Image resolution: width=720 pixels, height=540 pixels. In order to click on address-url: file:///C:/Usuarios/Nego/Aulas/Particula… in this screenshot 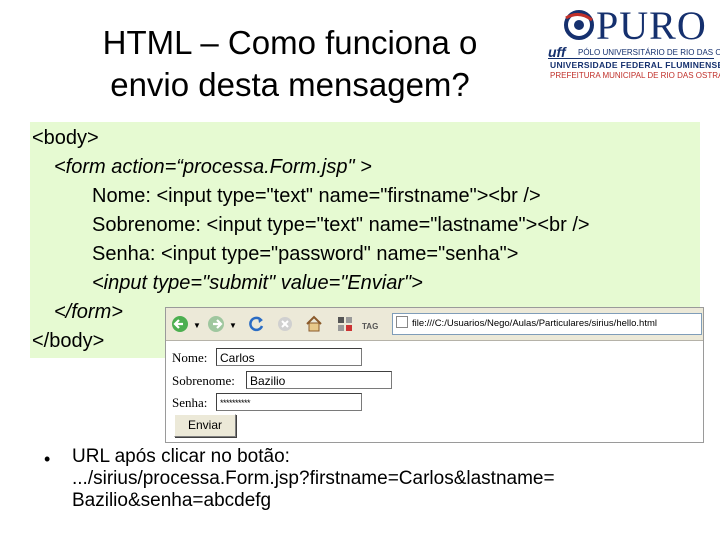, I will do `click(534, 323)`.